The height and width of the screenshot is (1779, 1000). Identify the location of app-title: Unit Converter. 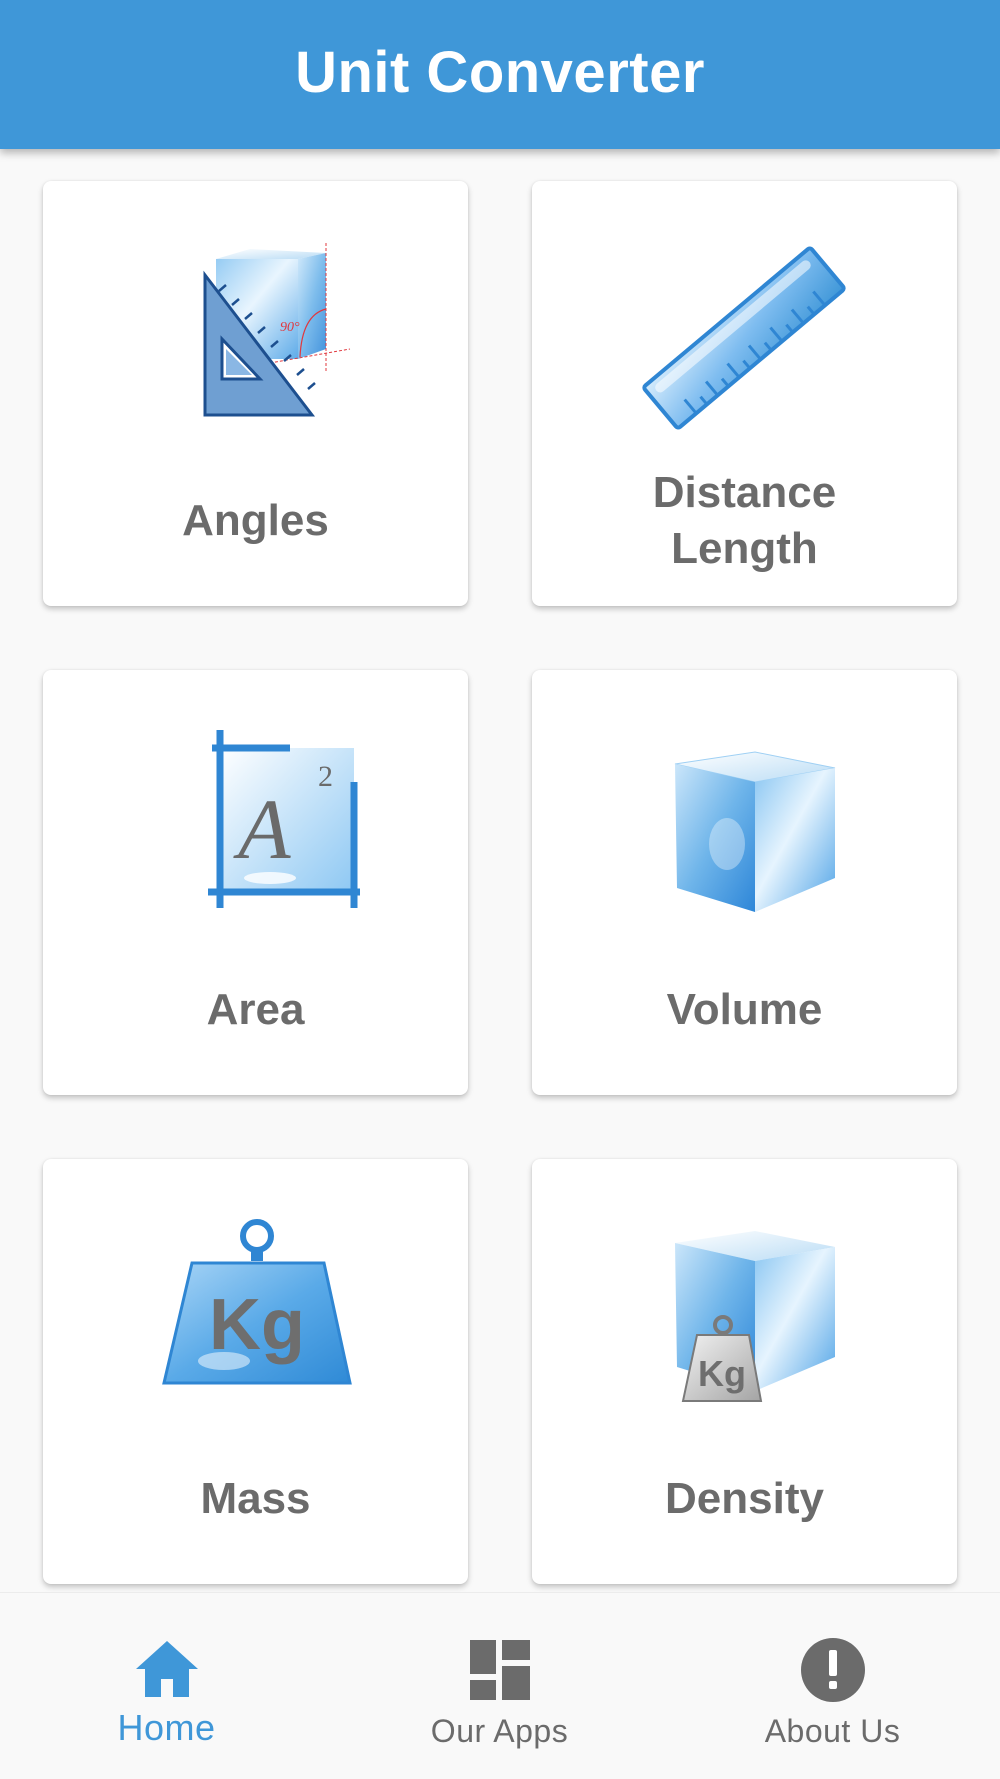
(500, 72).